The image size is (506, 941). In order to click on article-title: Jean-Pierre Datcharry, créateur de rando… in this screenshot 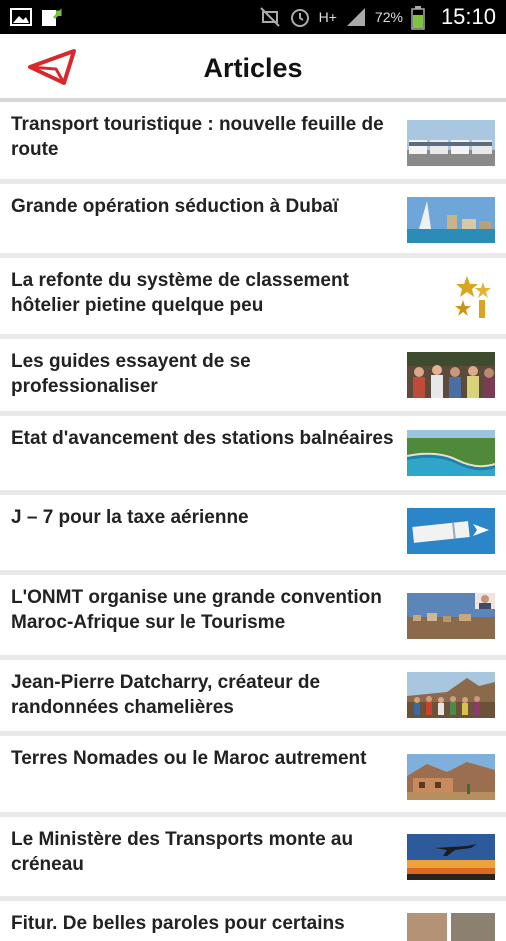, I will do `click(166, 695)`.